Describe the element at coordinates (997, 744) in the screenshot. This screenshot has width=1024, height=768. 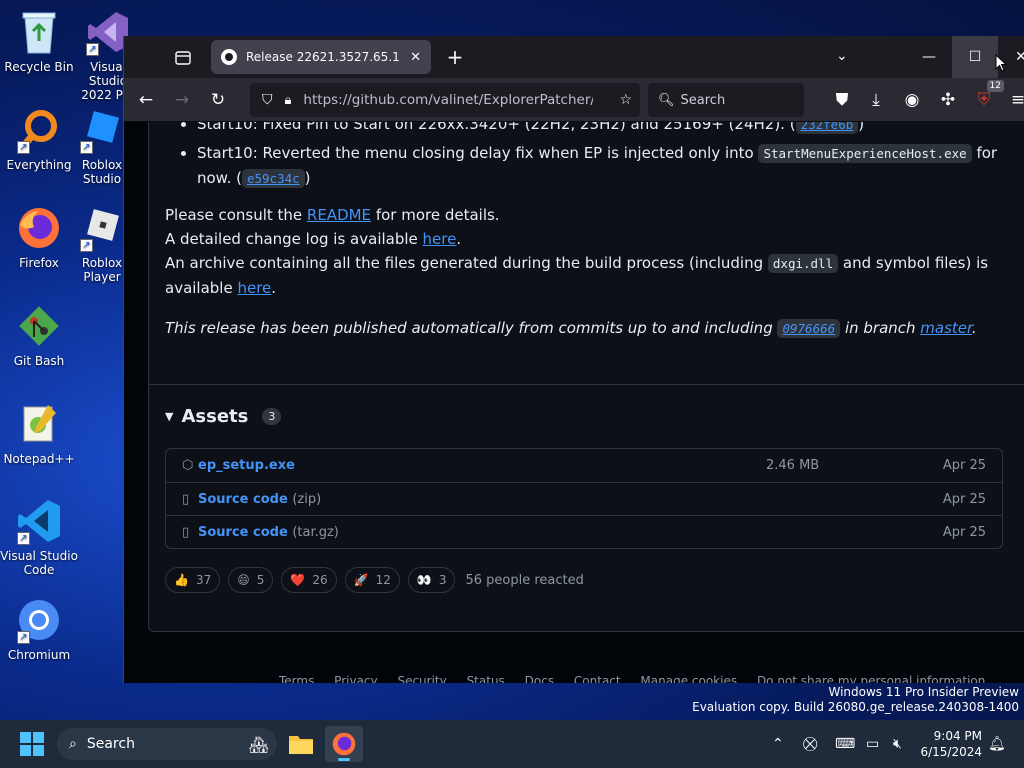
I see `notification-bell-icon: 🔔︎` at that location.